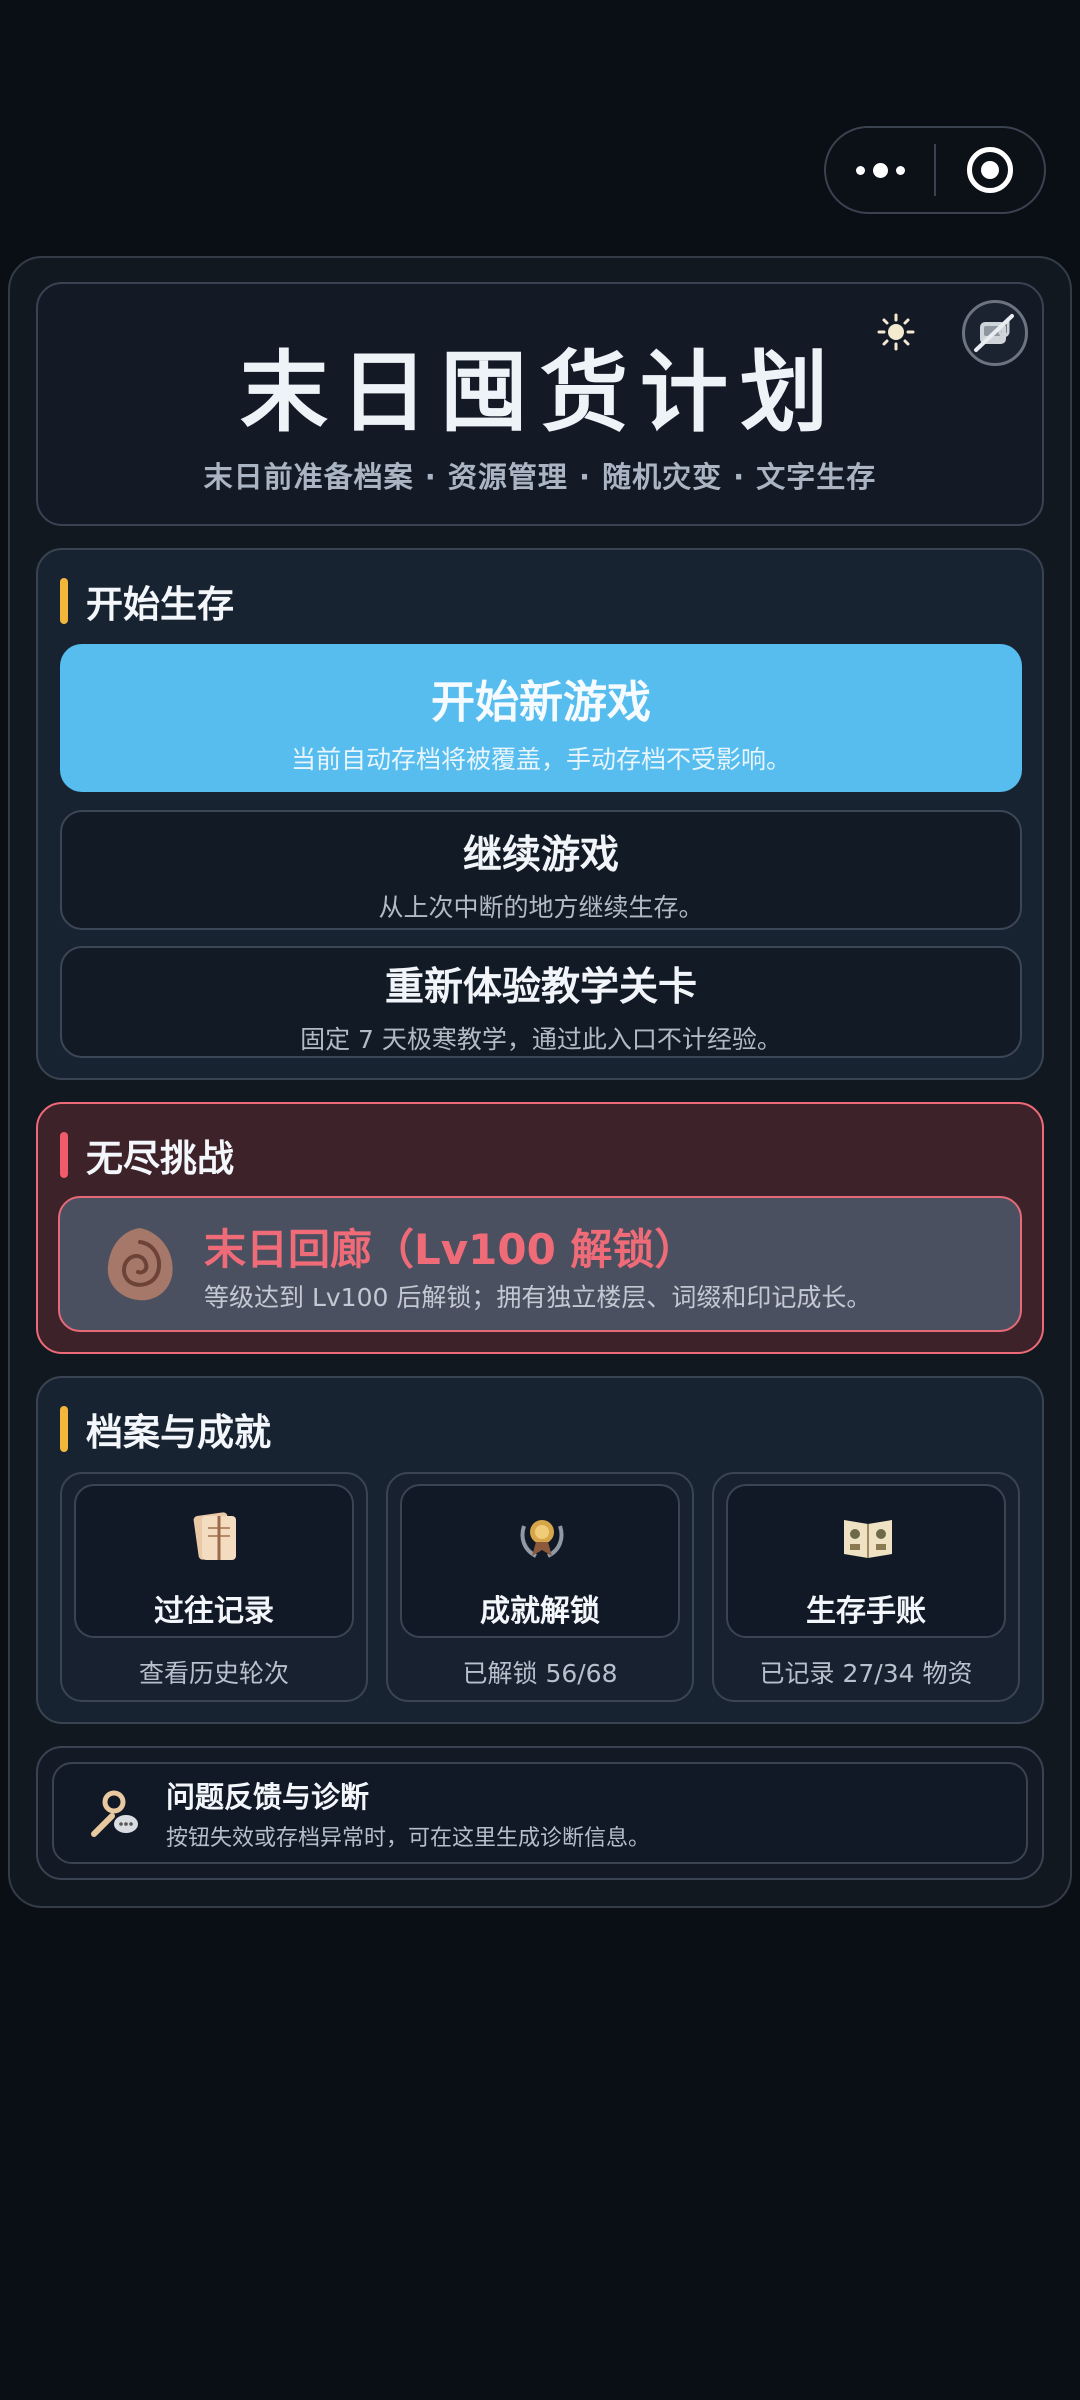  Describe the element at coordinates (866, 1561) in the screenshot. I see `tile-inner: 生存手账` at that location.